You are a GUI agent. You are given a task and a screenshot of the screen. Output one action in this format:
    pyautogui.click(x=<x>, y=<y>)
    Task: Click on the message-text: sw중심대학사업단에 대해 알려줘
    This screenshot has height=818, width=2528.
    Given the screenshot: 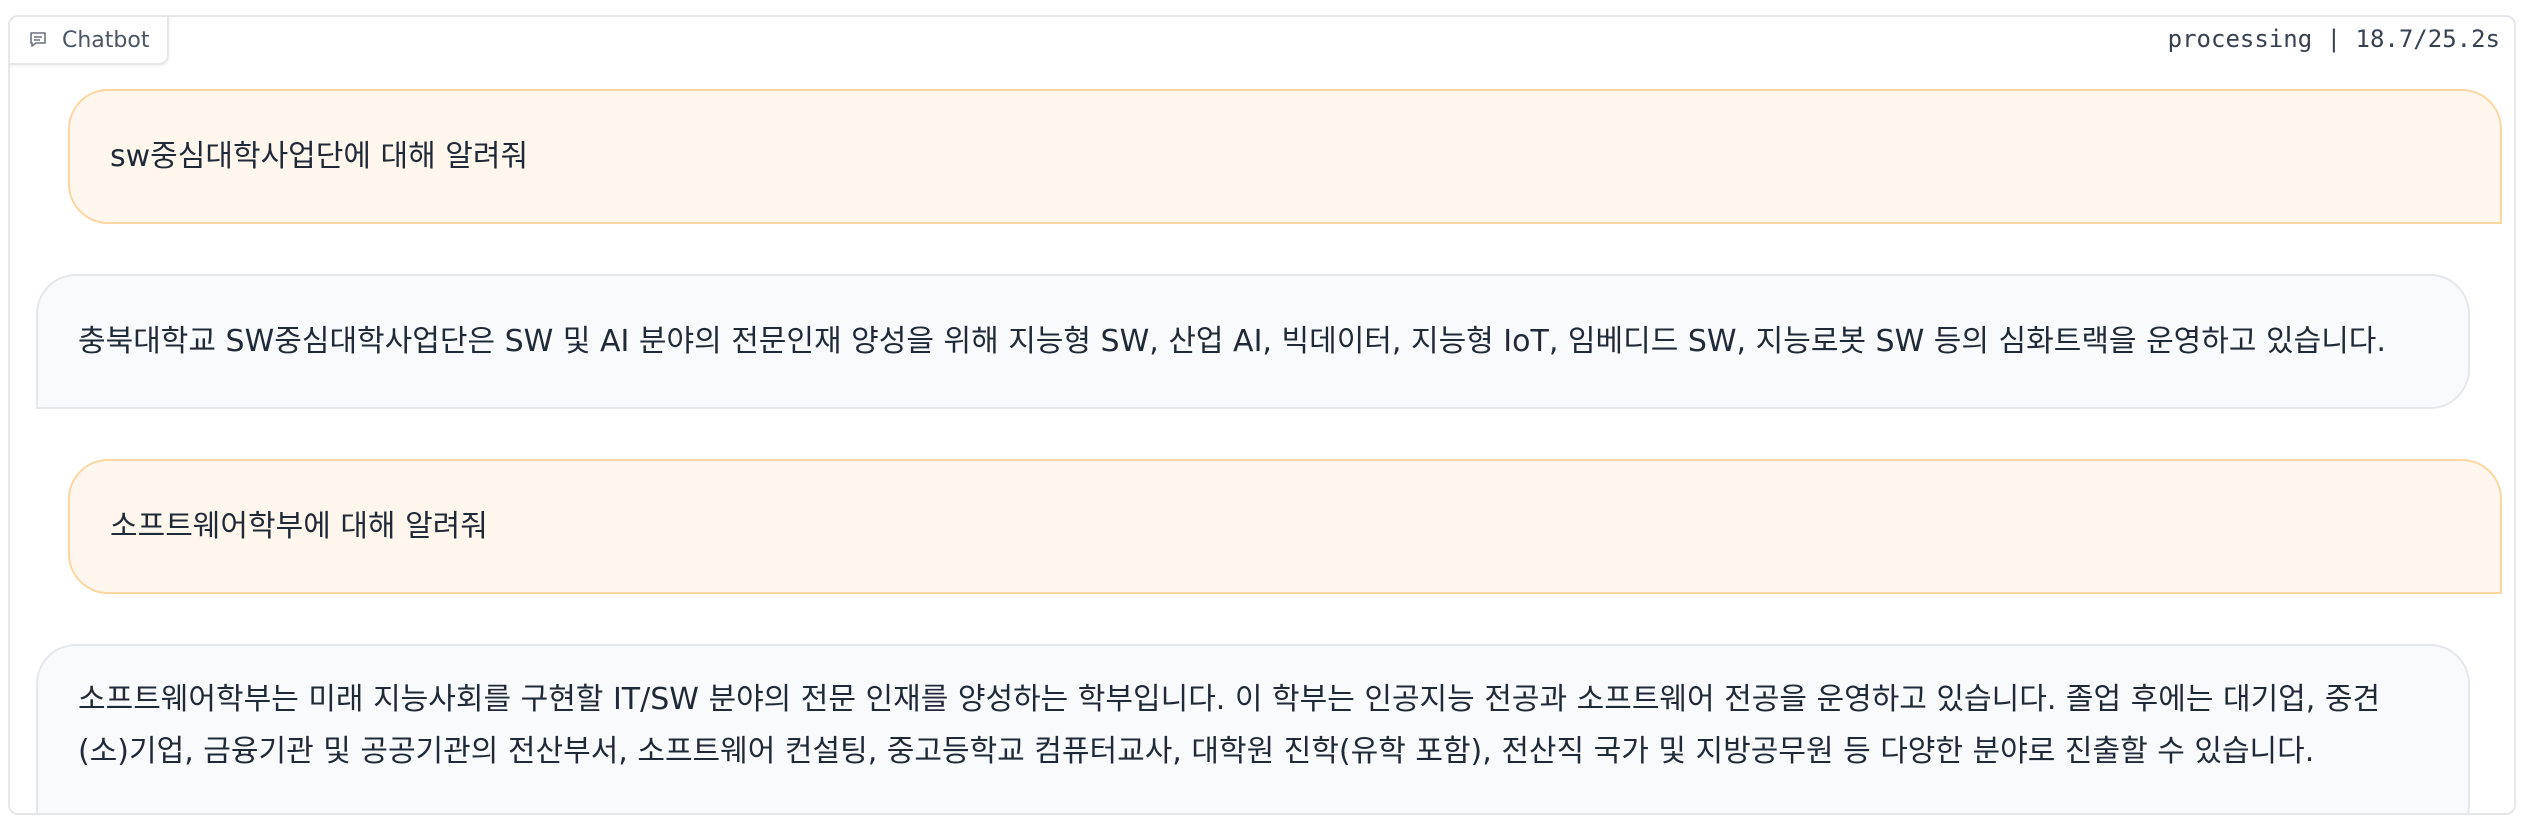 What is the action you would take?
    pyautogui.click(x=319, y=156)
    